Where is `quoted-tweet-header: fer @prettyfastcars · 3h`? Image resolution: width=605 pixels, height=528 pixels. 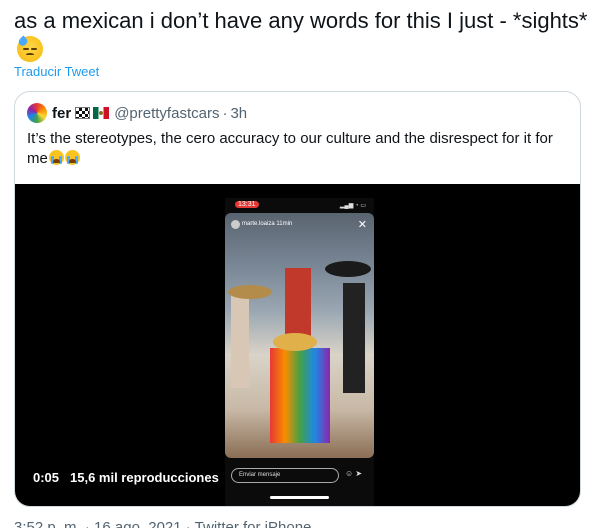
quoted-tweet-header: fer @prettyfastcars · 3h is located at coordinates (137, 113).